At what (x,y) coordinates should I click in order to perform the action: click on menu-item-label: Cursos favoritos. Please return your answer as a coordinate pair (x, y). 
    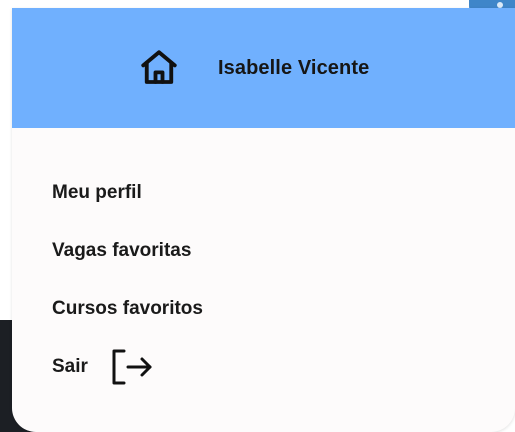
    Looking at the image, I should click on (127, 308).